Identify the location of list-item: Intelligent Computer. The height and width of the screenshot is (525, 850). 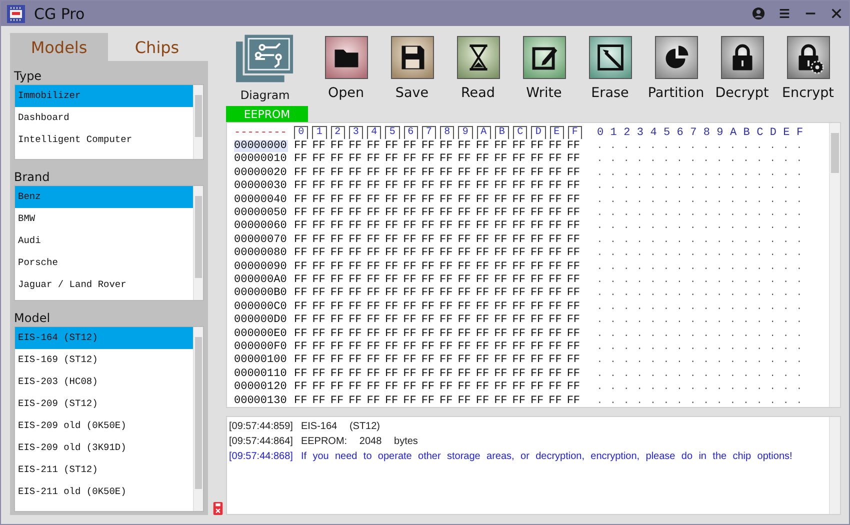
(104, 140).